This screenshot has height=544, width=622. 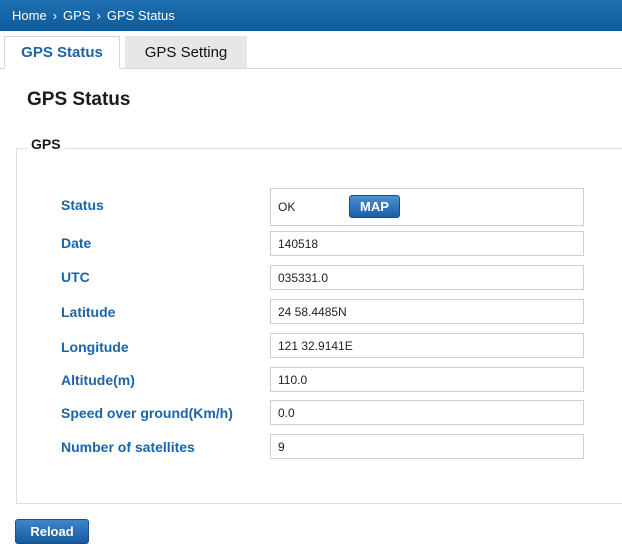 What do you see at coordinates (427, 243) in the screenshot?
I see `date-field: 140518` at bounding box center [427, 243].